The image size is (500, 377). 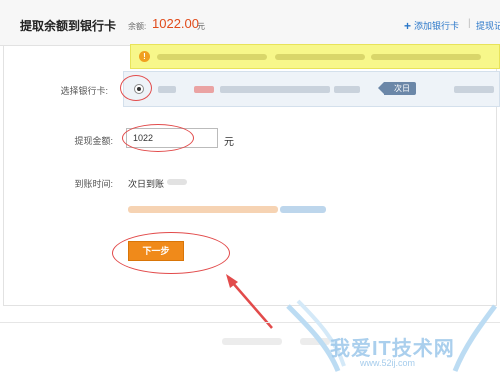 I want to click on amount-label: 提现金额:, so click(x=93, y=141).